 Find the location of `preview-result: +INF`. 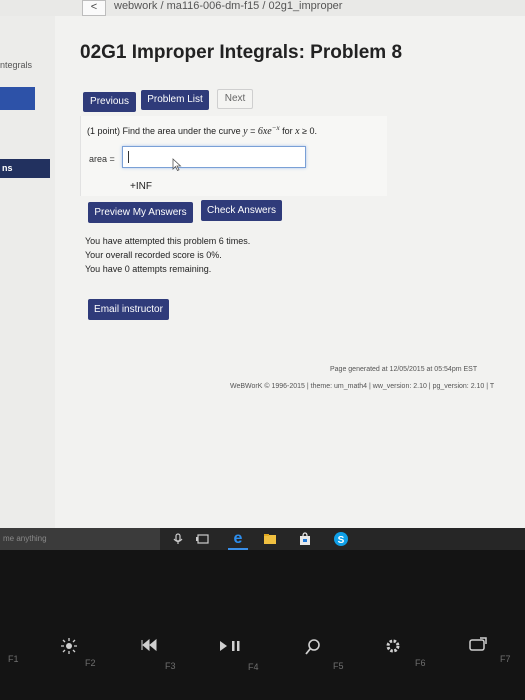

preview-result: +INF is located at coordinates (141, 186).